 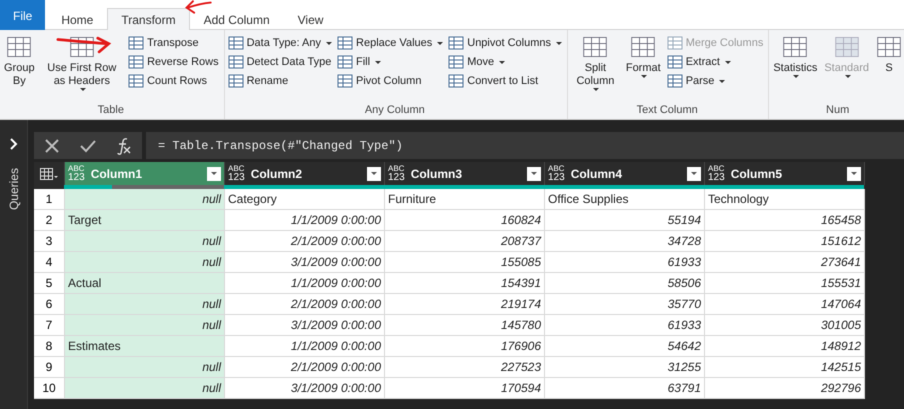 I want to click on table-cell: 31255, so click(x=625, y=367).